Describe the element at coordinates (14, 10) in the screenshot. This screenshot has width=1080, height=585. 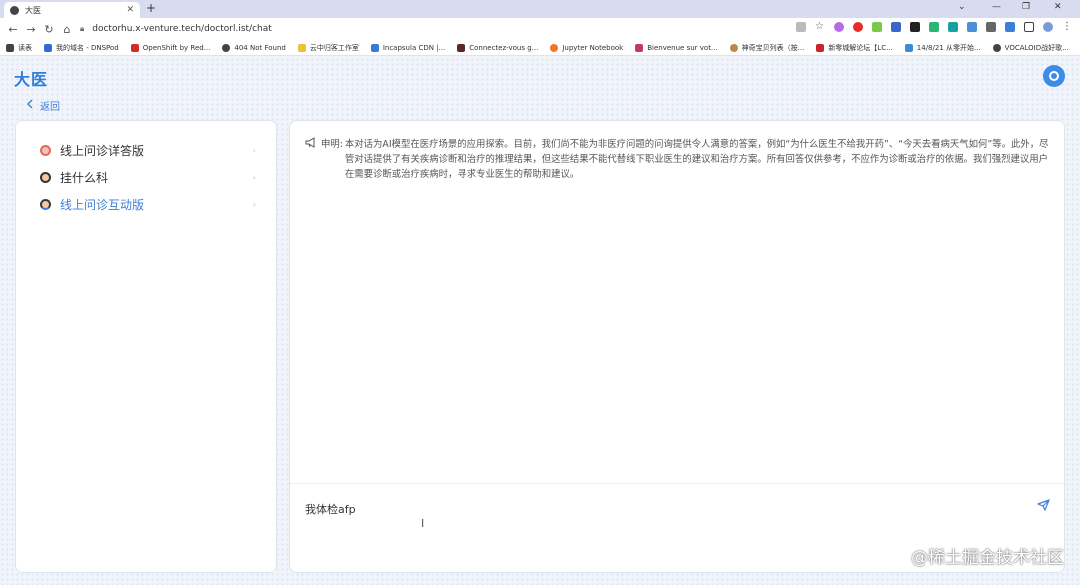
I see `tab-favicon-icon` at that location.